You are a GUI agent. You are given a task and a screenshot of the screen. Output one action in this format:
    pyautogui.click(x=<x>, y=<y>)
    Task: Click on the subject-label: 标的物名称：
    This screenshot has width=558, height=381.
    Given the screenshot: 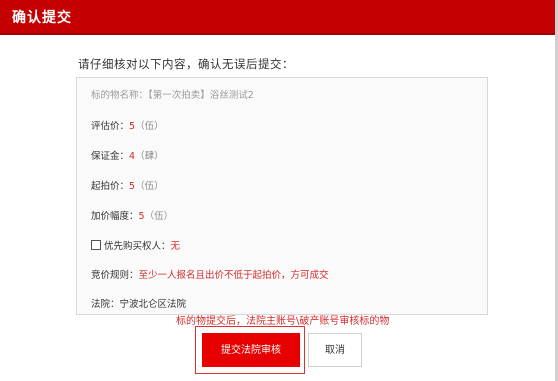 What is the action you would take?
    pyautogui.click(x=120, y=95)
    